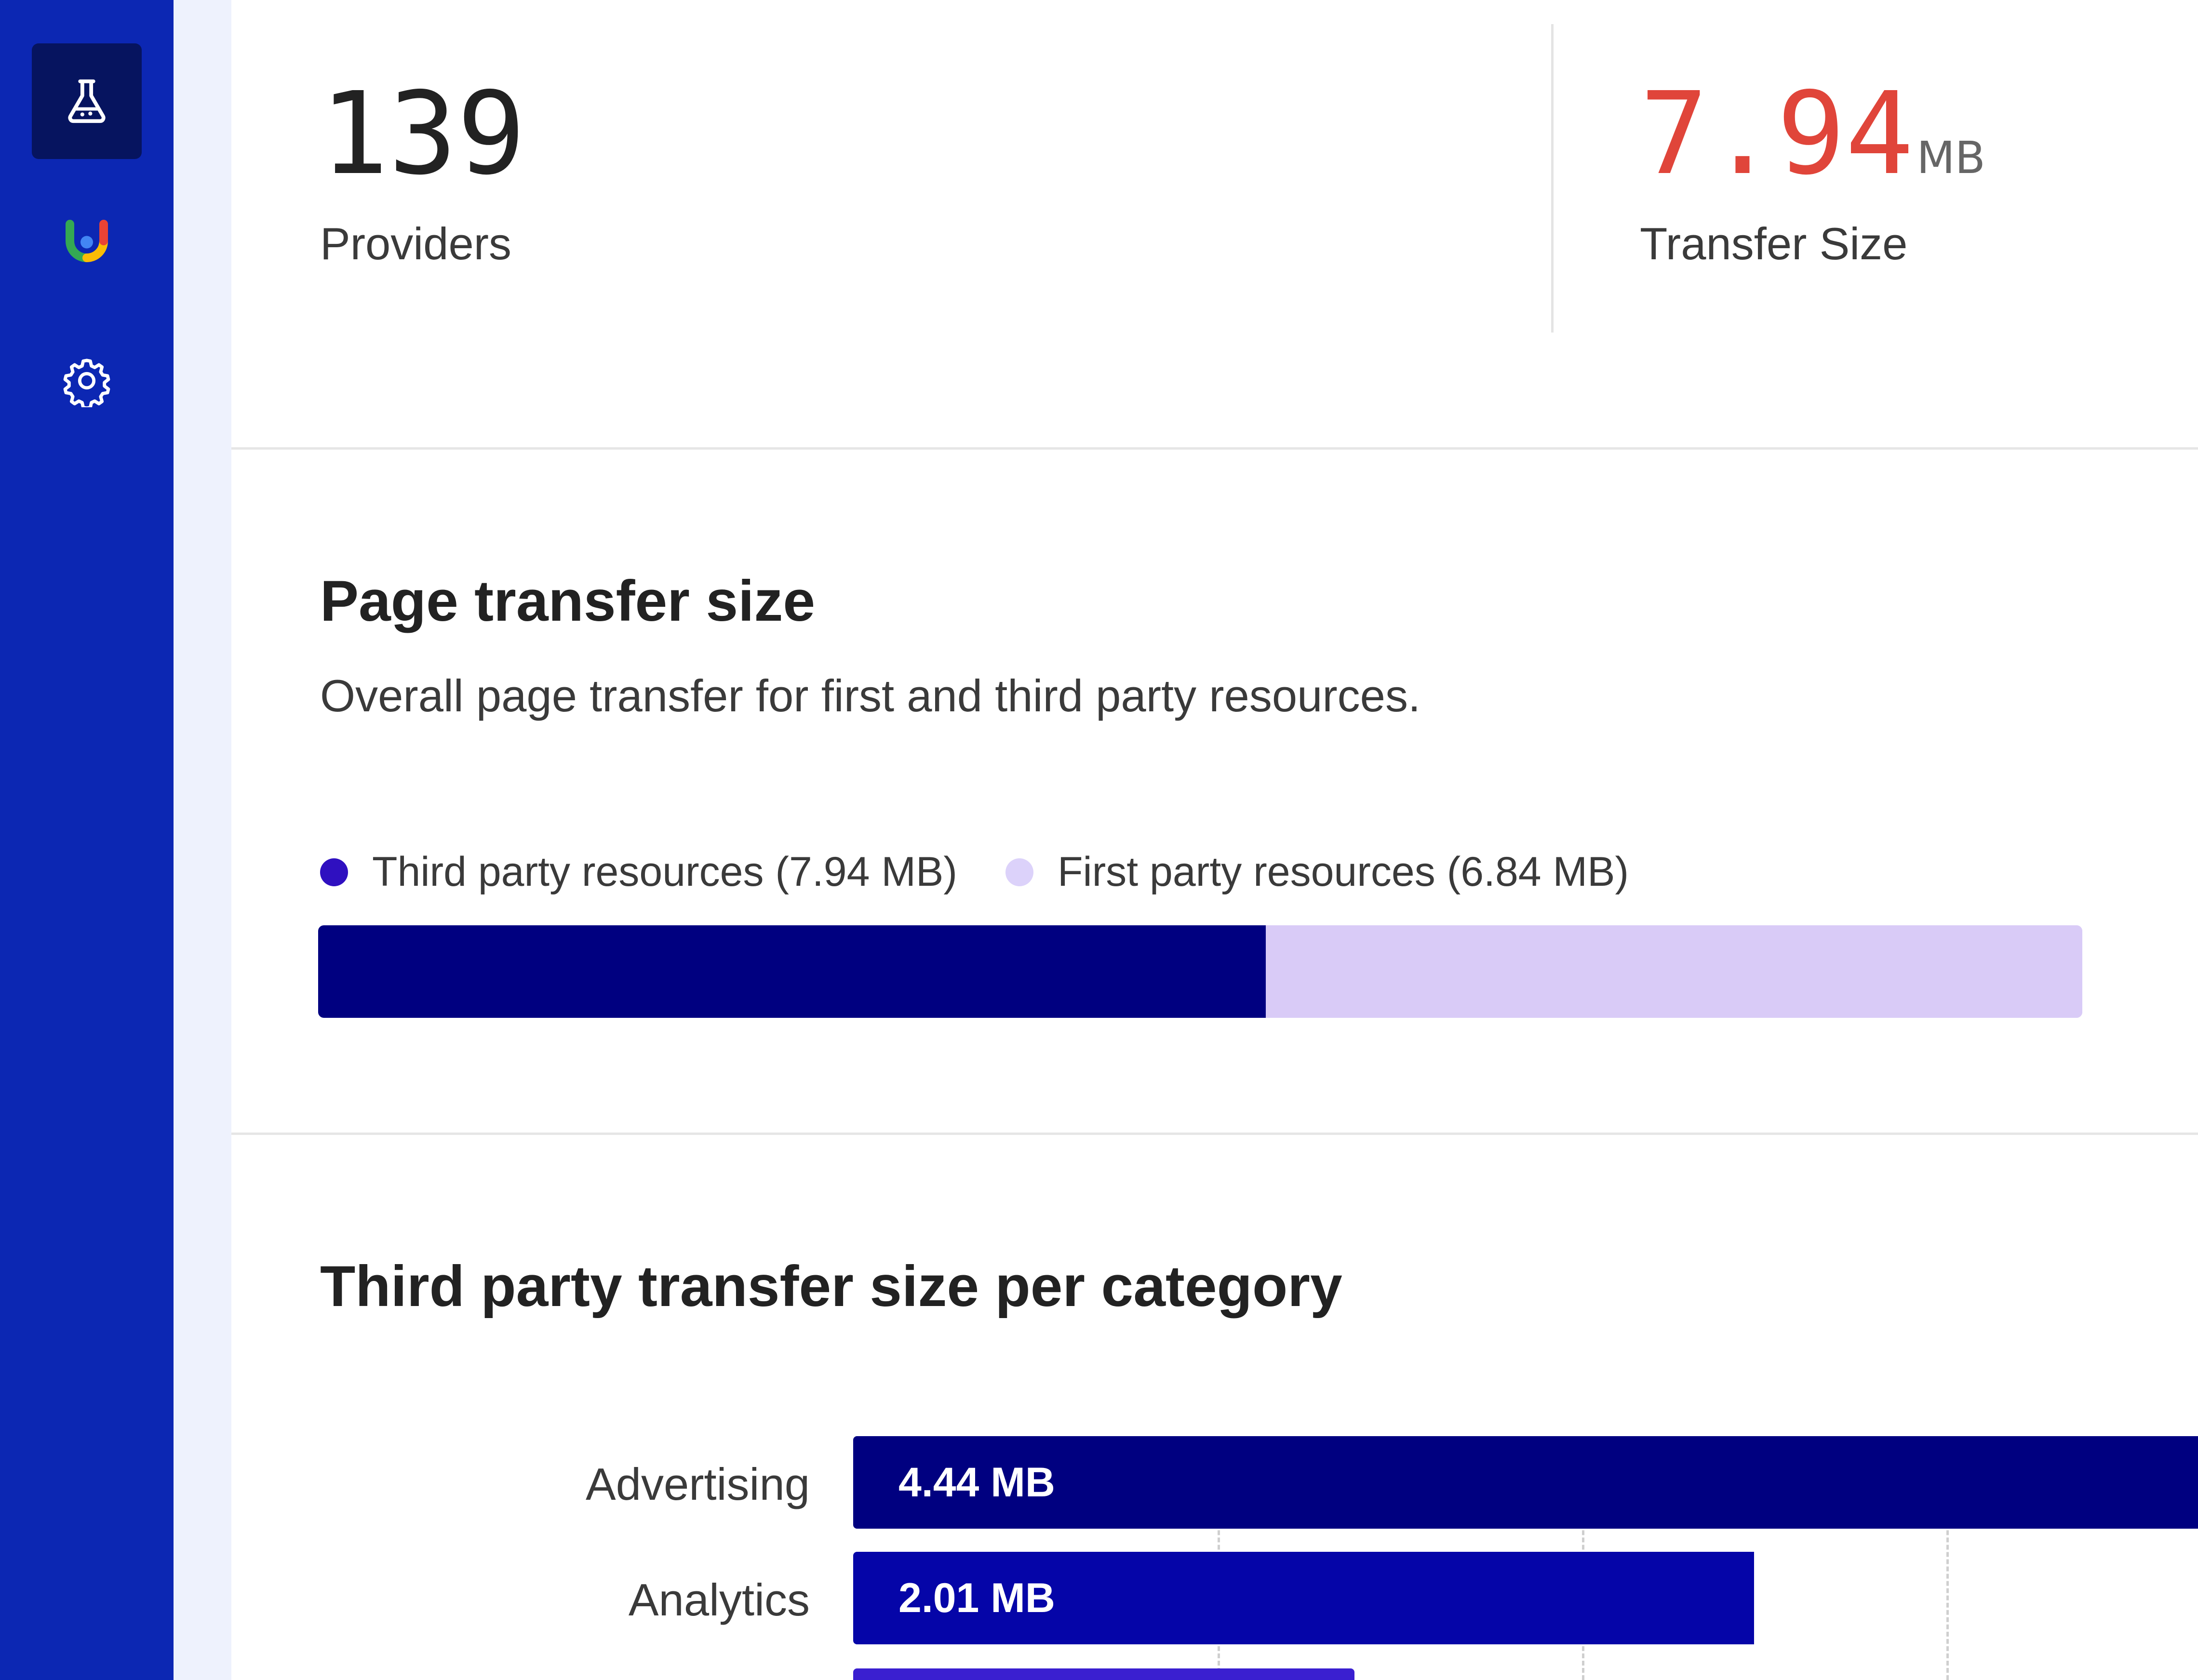 This screenshot has width=2198, height=1680. What do you see at coordinates (87, 840) in the screenshot?
I see `sidebar` at bounding box center [87, 840].